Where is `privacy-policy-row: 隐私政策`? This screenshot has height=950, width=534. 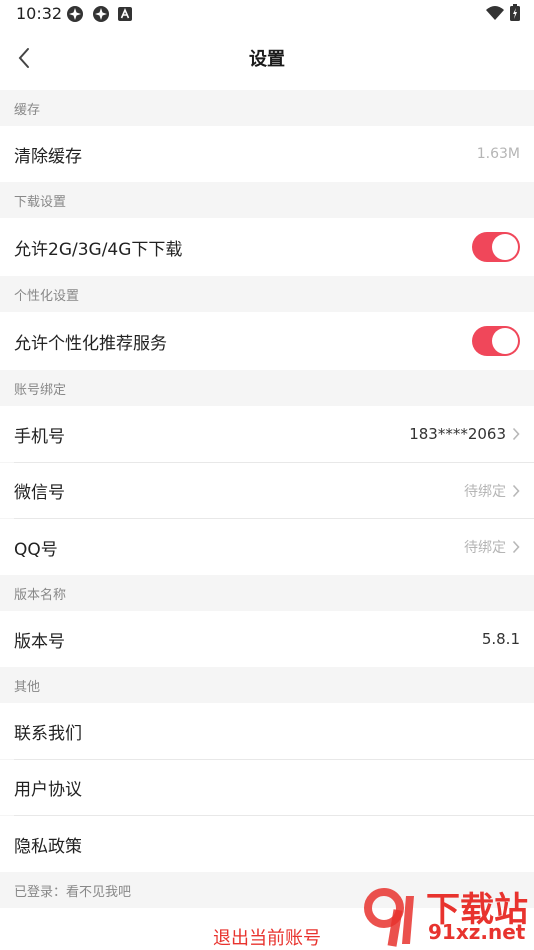 privacy-policy-row: 隐私政策 is located at coordinates (267, 844).